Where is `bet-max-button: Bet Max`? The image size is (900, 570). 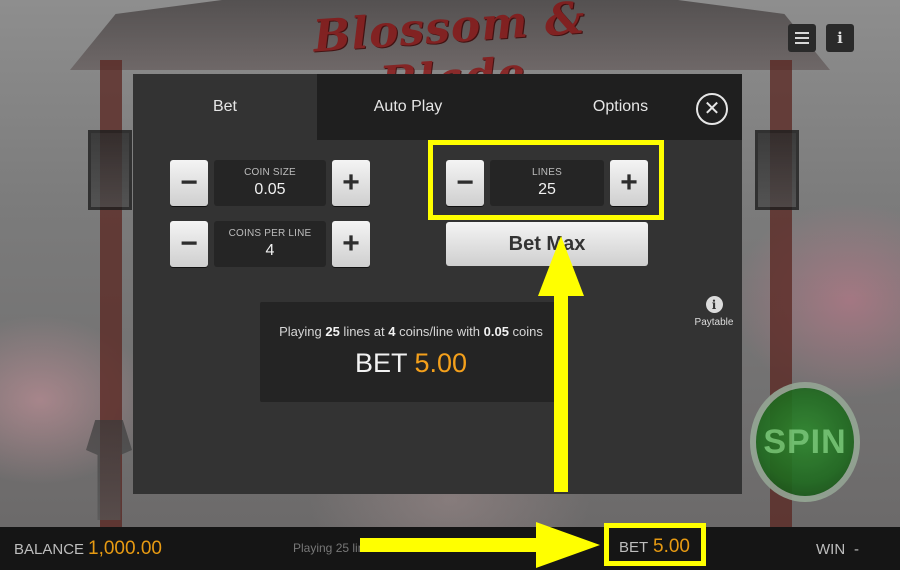 bet-max-button: Bet Max is located at coordinates (547, 244).